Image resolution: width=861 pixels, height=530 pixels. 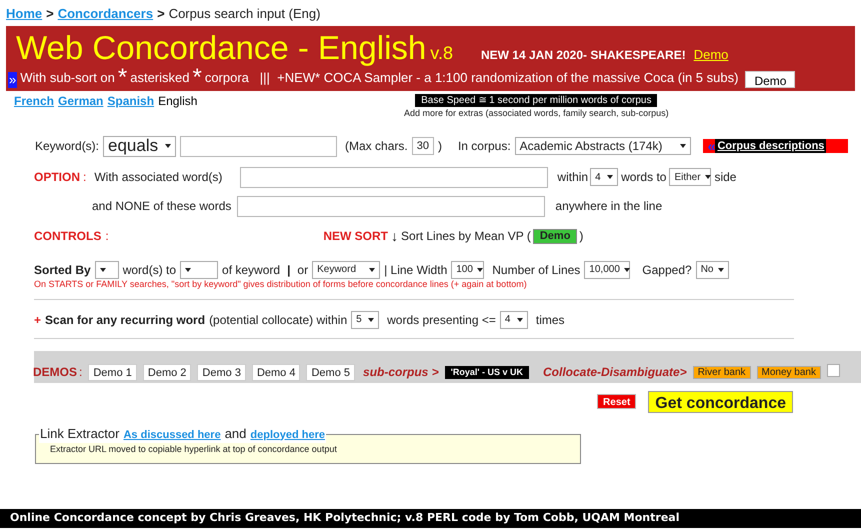 What do you see at coordinates (536, 270) in the screenshot?
I see `number-of-lines-label: Number of Lines` at bounding box center [536, 270].